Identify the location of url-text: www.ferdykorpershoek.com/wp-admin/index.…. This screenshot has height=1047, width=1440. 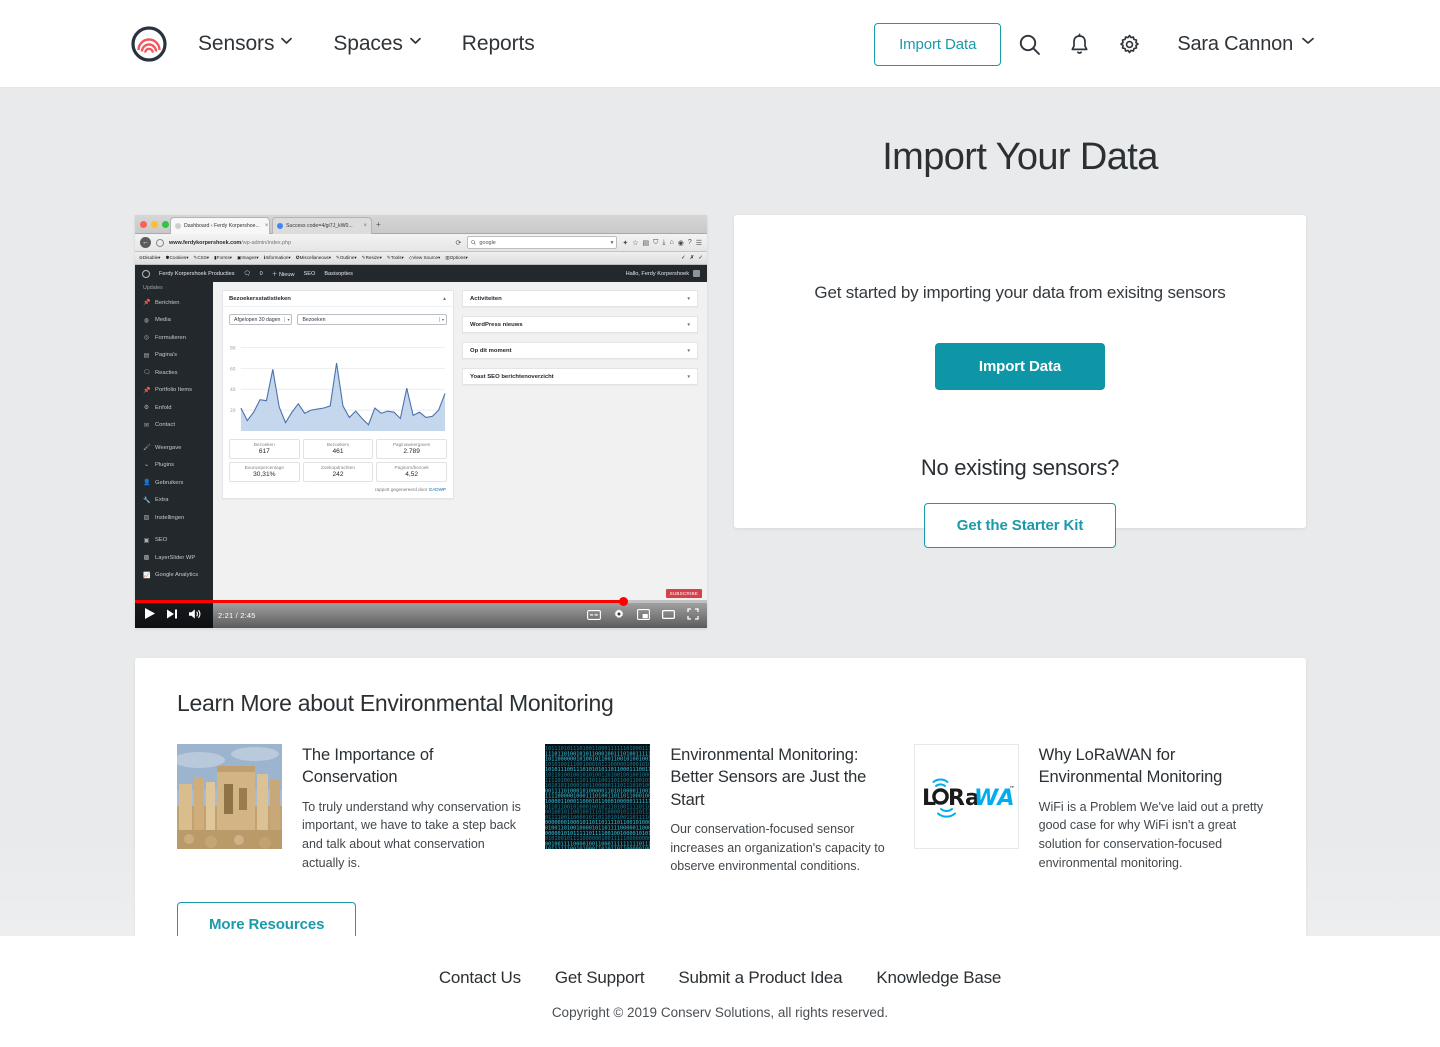
(230, 242).